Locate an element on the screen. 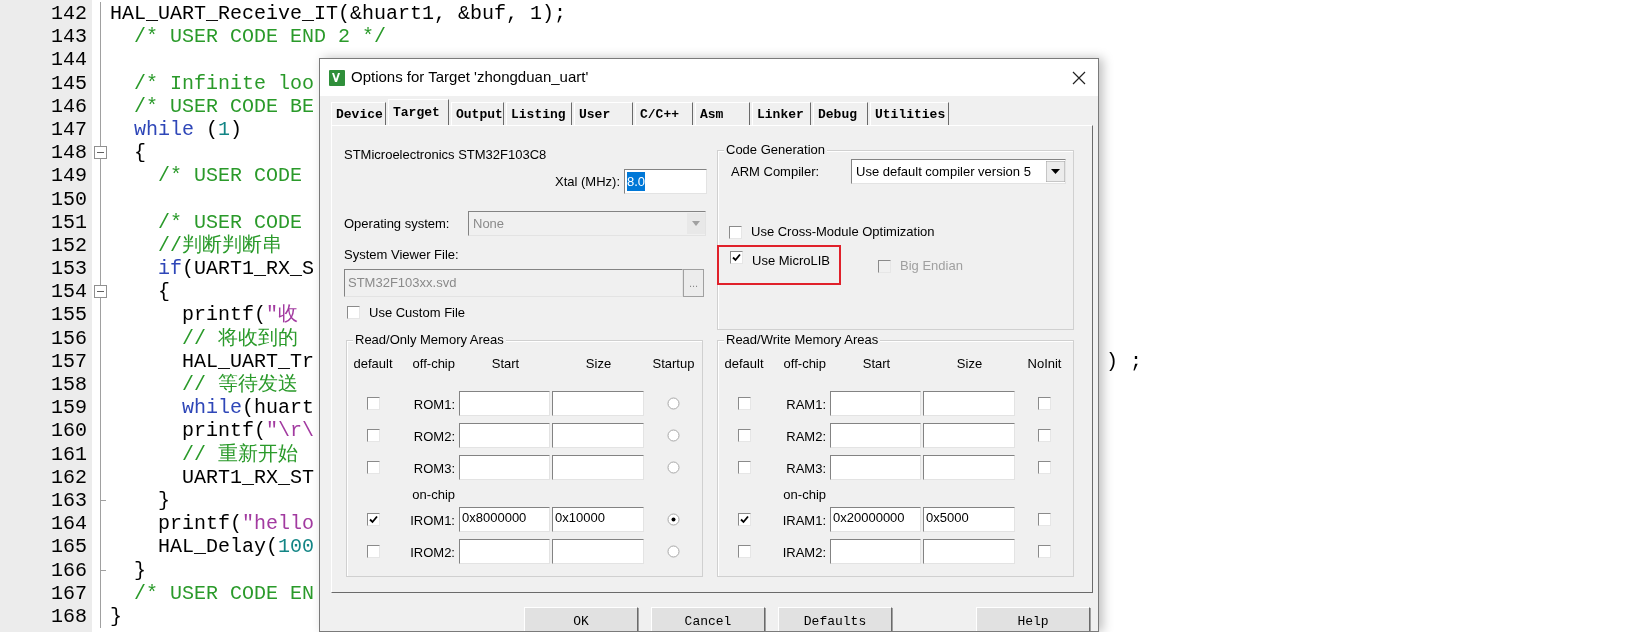  tab: User is located at coordinates (603, 113).